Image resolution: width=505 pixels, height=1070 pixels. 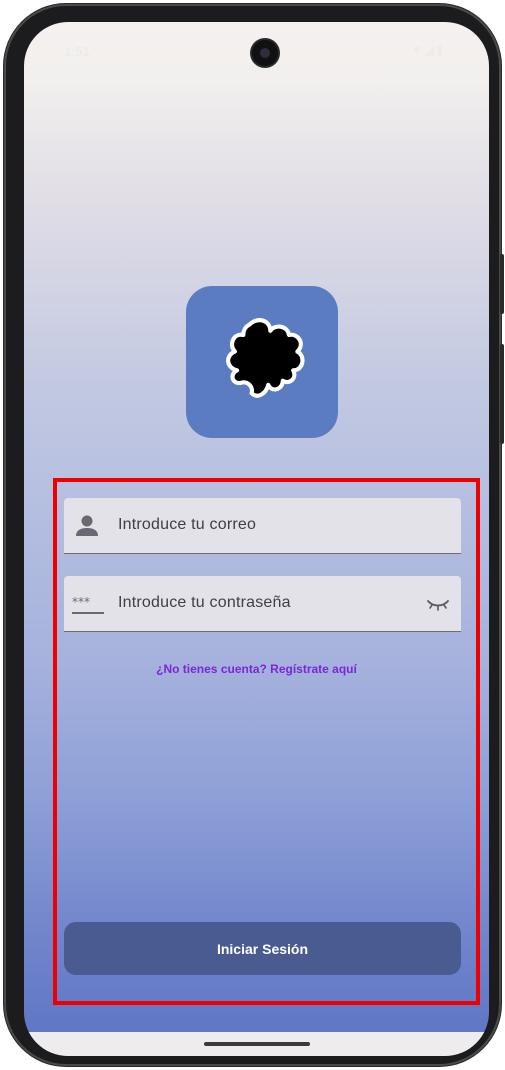 I want to click on front-camera, so click(x=265, y=53).